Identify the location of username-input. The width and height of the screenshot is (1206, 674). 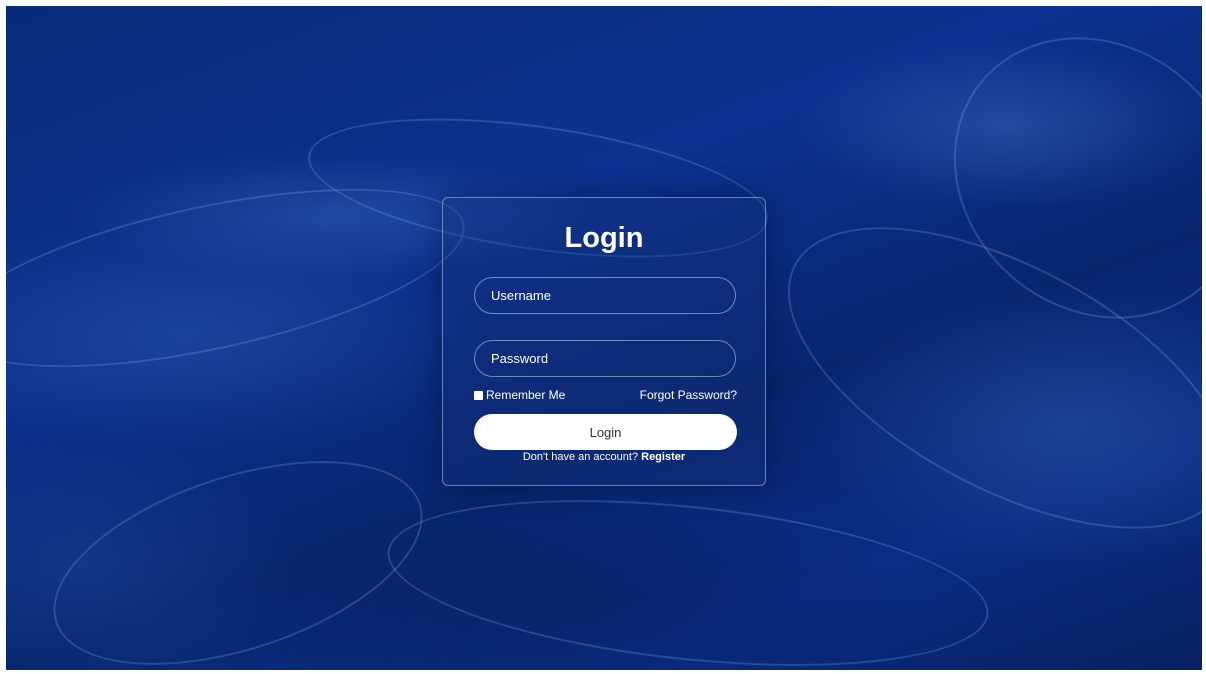
(605, 295).